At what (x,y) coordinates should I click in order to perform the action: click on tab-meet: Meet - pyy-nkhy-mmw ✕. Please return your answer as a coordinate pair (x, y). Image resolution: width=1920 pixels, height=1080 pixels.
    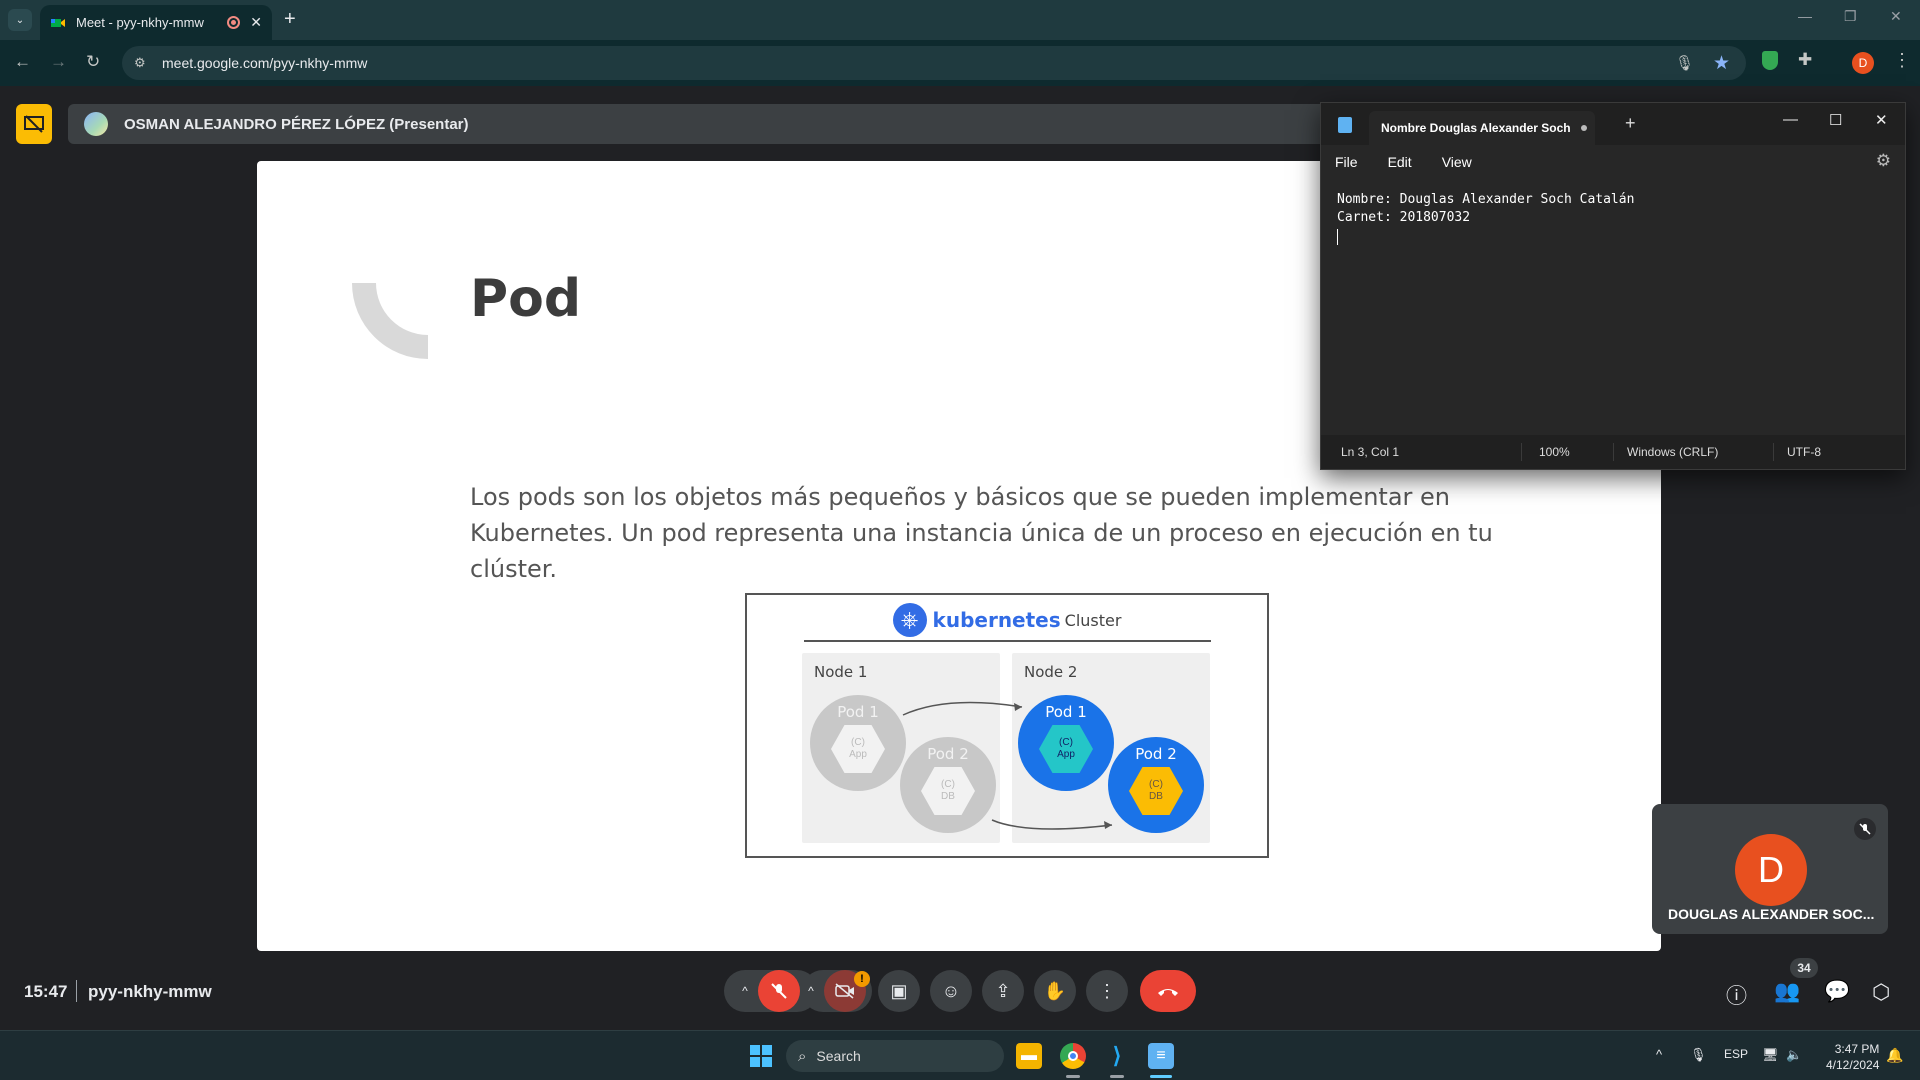
    Looking at the image, I should click on (156, 22).